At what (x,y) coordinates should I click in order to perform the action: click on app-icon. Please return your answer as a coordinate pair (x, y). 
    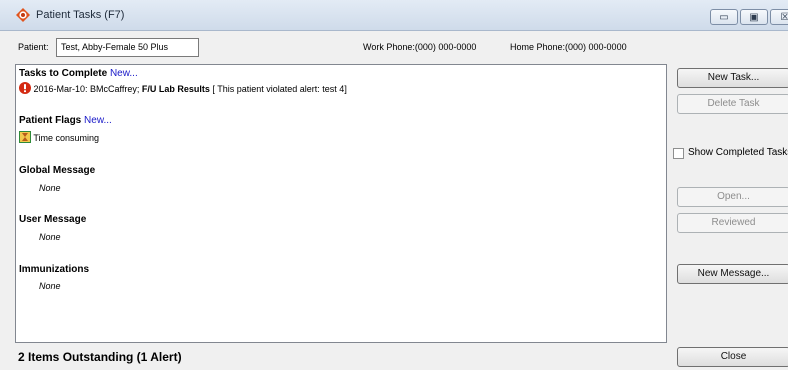
    Looking at the image, I should click on (23, 15).